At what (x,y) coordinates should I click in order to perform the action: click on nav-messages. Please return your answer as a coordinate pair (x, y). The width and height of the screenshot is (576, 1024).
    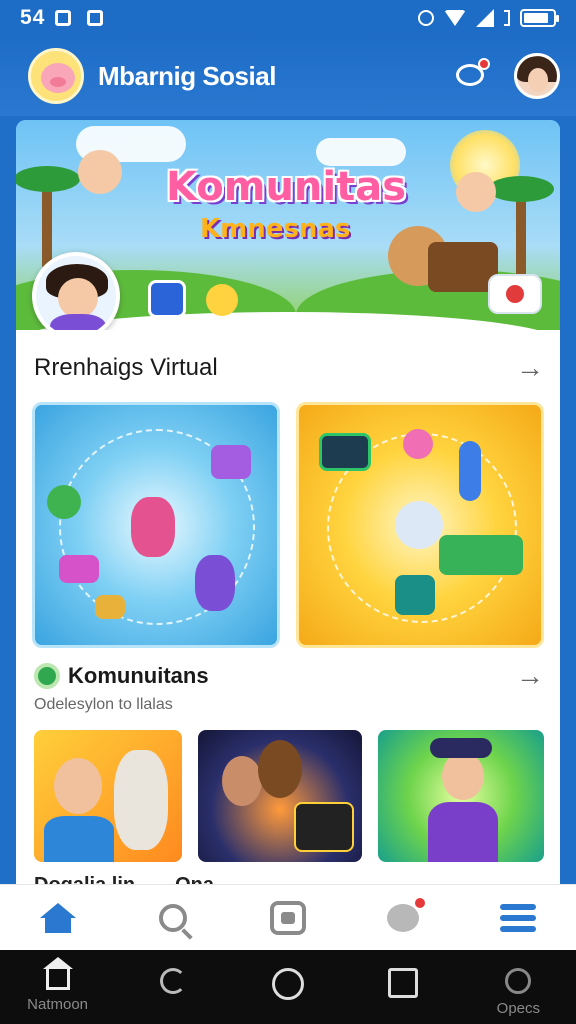
    Looking at the image, I should click on (403, 918).